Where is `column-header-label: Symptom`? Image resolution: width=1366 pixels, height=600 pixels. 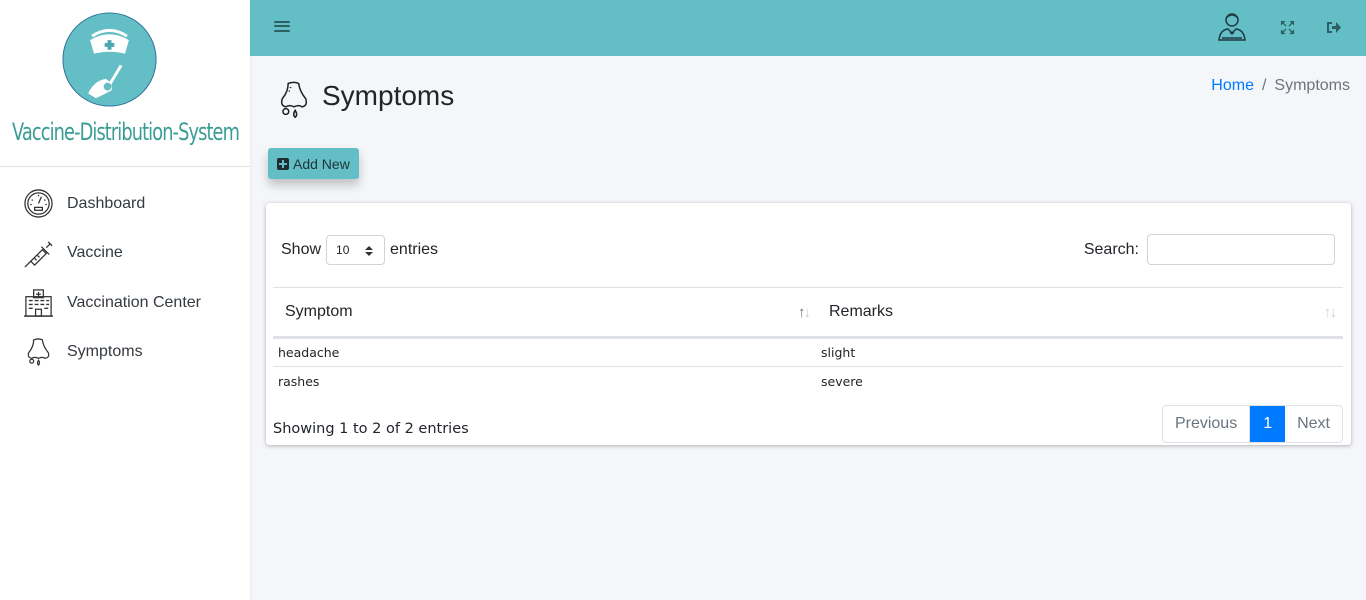 column-header-label: Symptom is located at coordinates (319, 311).